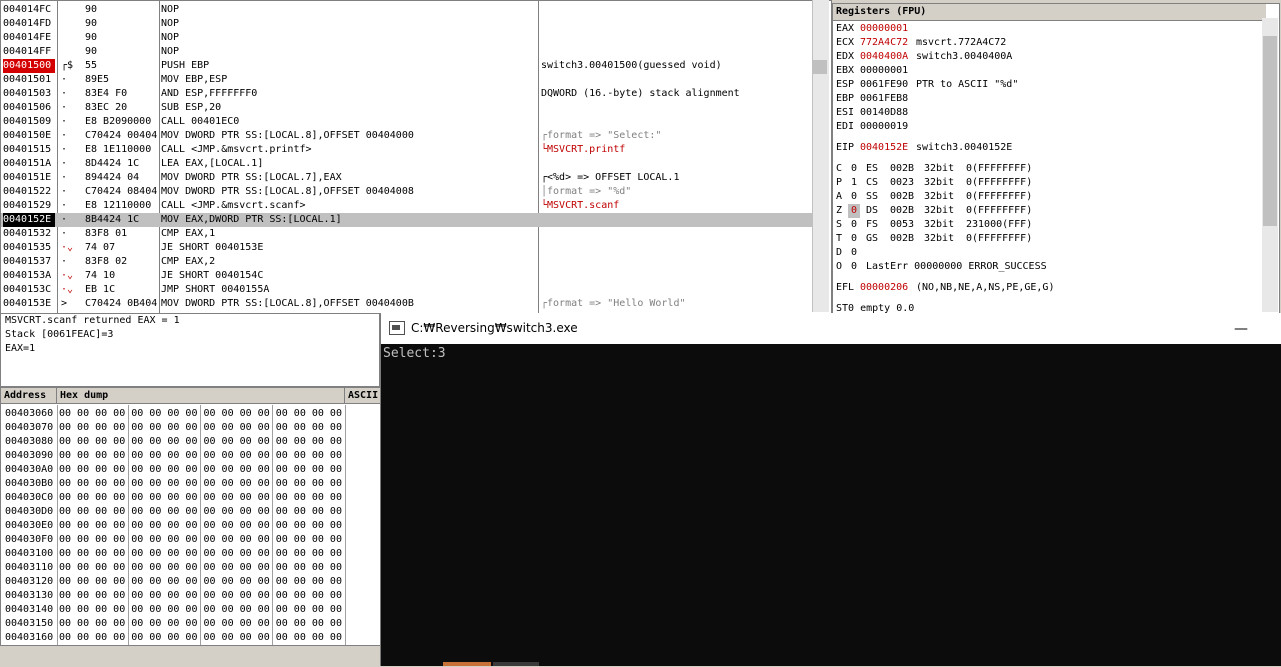 The width and height of the screenshot is (1281, 667). I want to click on register-value: 00000206, so click(888, 288).